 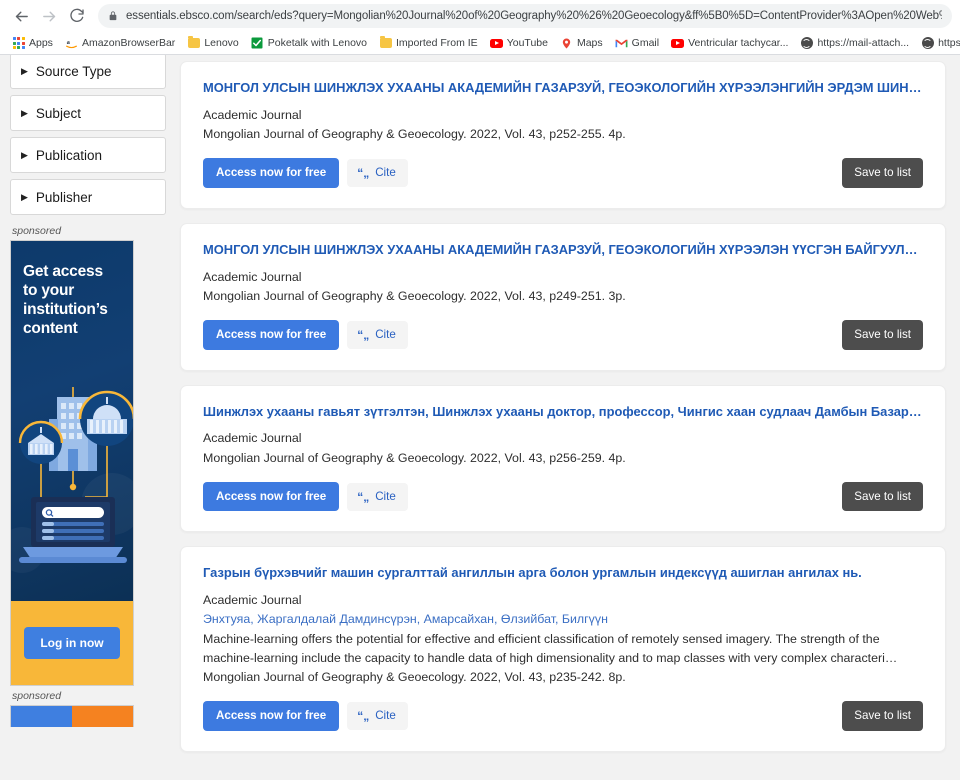 I want to click on bookmark-label: Maps, so click(x=589, y=42).